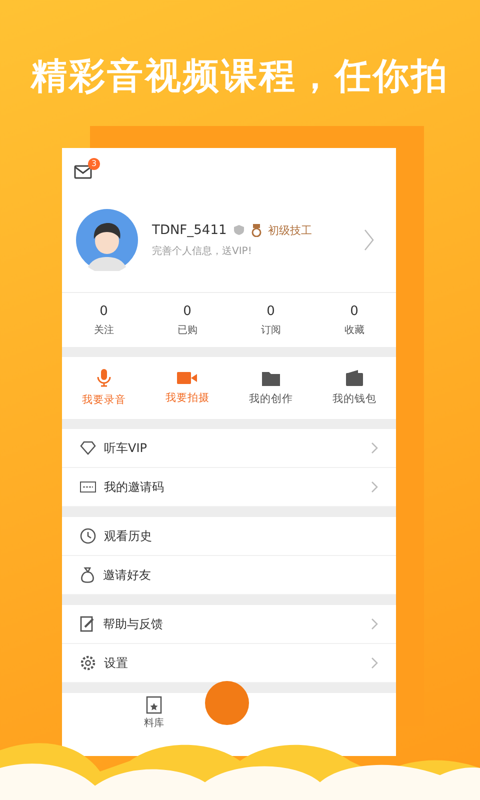 This screenshot has width=480, height=800. Describe the element at coordinates (290, 230) in the screenshot. I see `level-label: 初级技工` at that location.